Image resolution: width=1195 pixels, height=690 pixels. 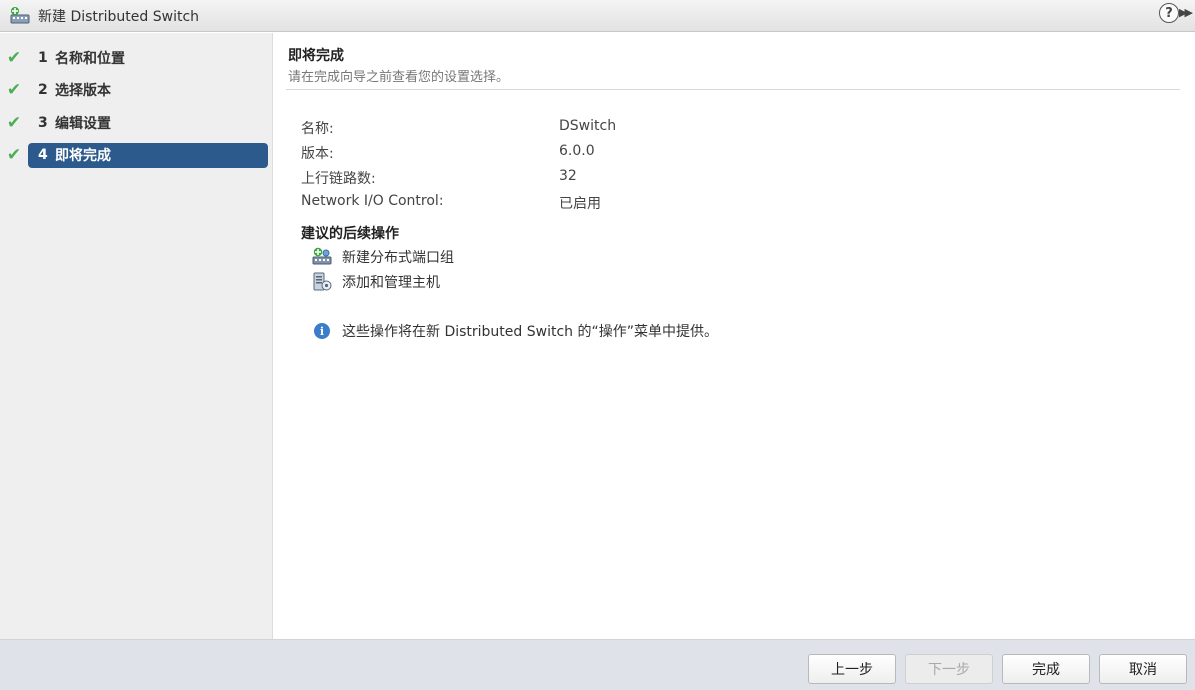 What do you see at coordinates (588, 126) in the screenshot?
I see `summary-value: DSwitch` at bounding box center [588, 126].